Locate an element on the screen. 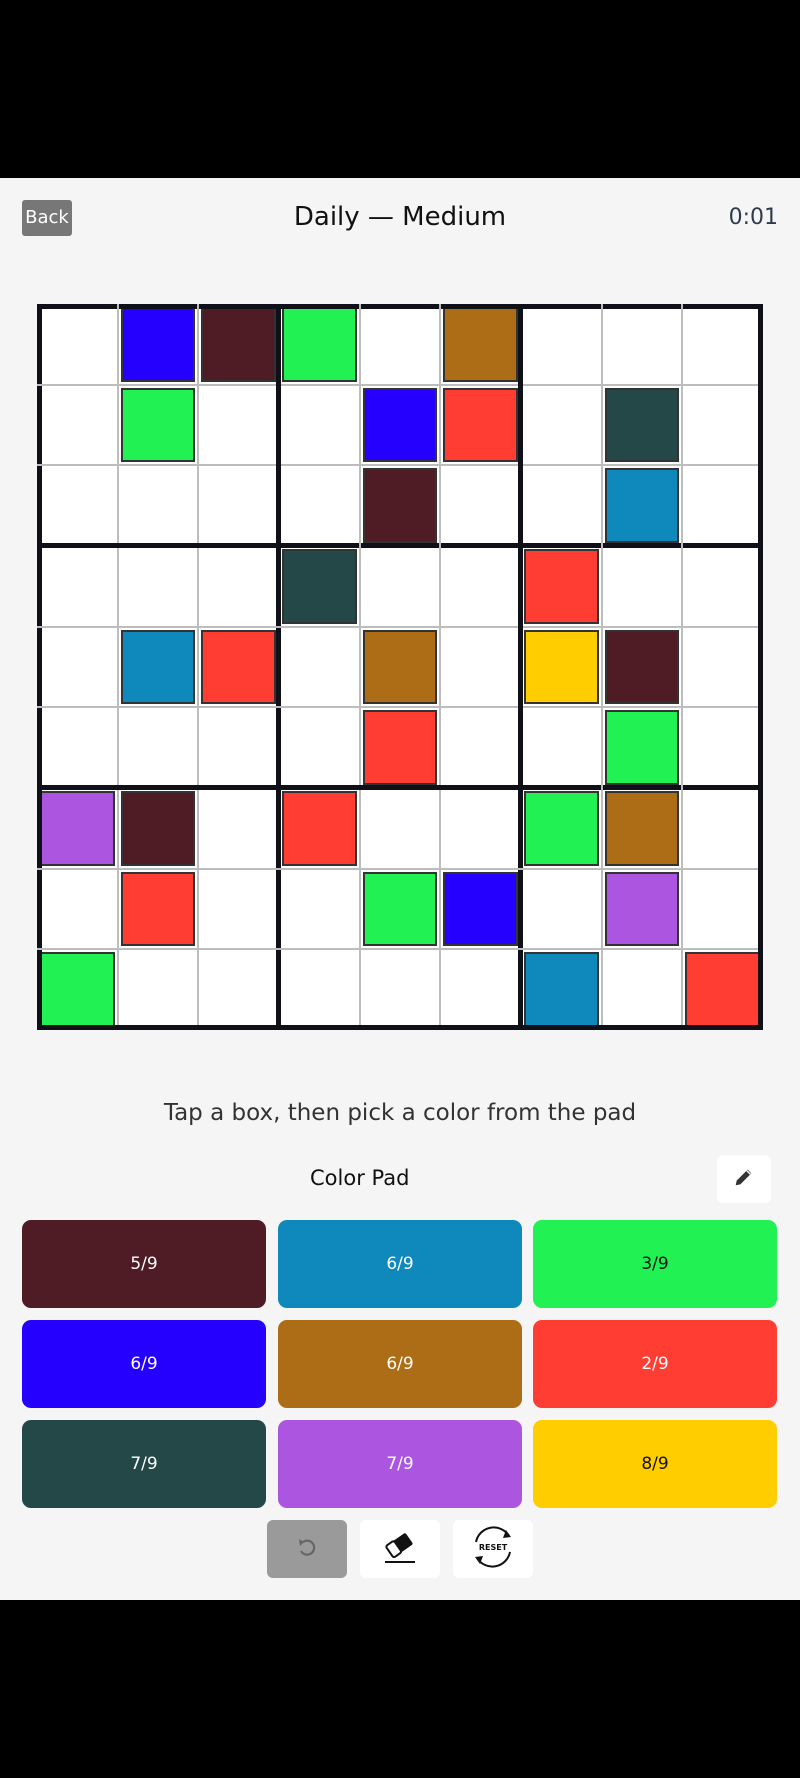 This screenshot has width=800, height=1778. color-swatch-dark-teal: 7/9 is located at coordinates (144, 1464).